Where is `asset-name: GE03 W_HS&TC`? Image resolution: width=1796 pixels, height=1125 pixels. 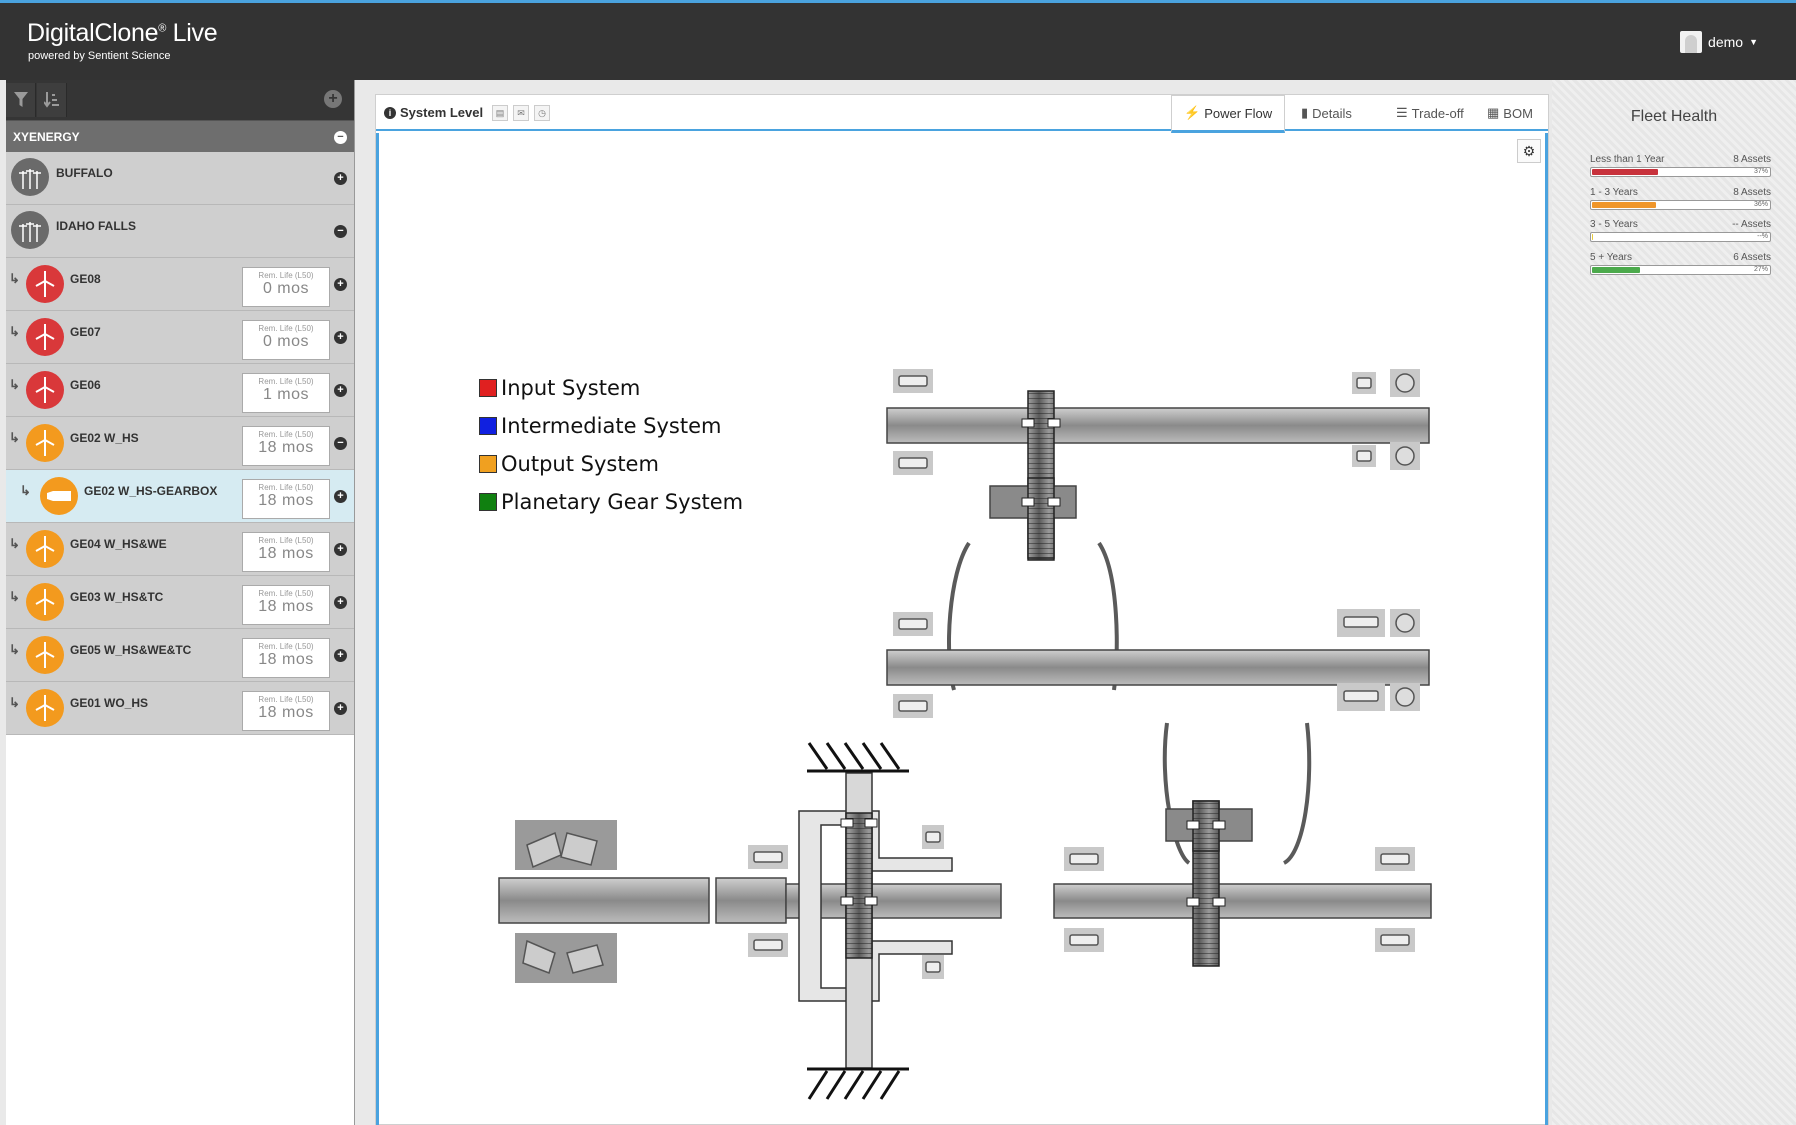 asset-name: GE03 W_HS&TC is located at coordinates (117, 597).